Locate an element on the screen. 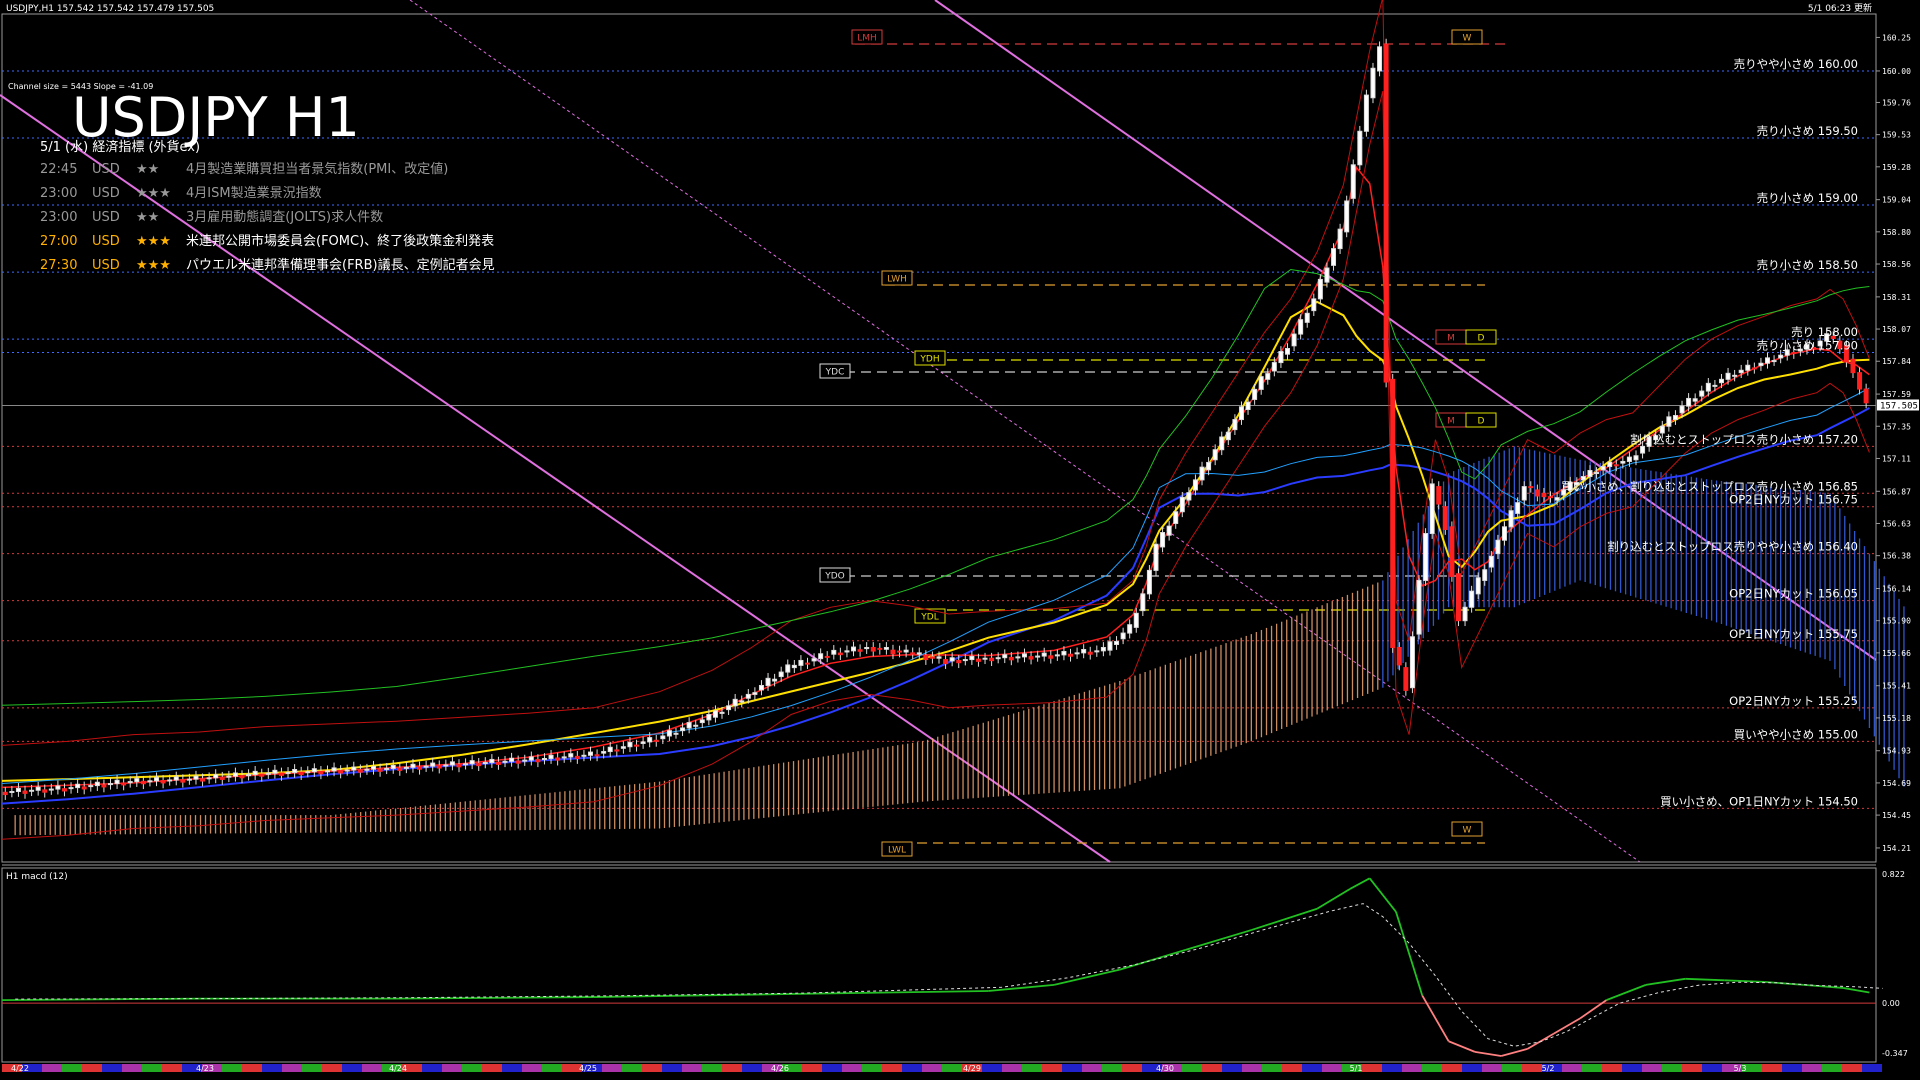 This screenshot has width=1920, height=1080. level-label: 買い小さめ、OP1日NYカット 154.50 is located at coordinates (1759, 801).